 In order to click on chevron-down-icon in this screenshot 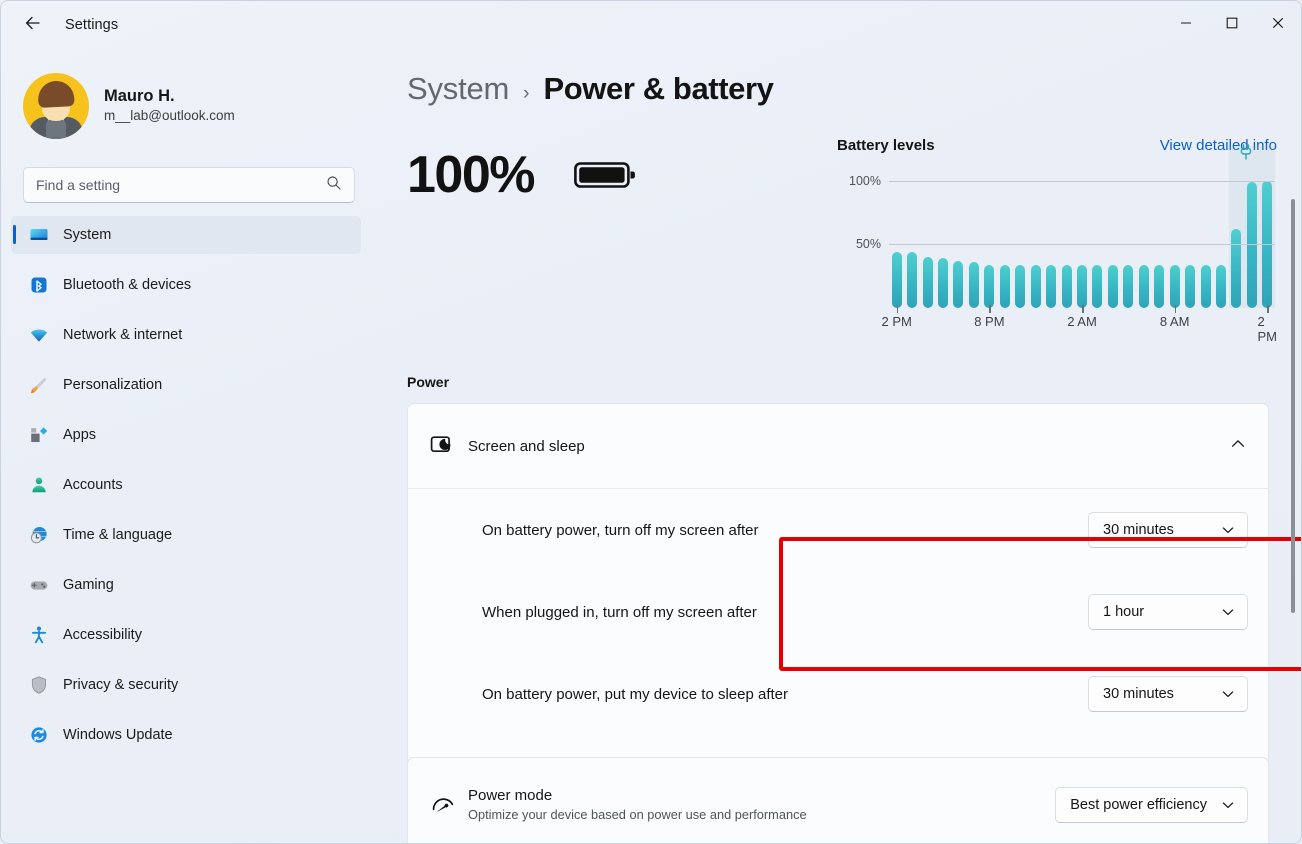, I will do `click(1221, 530)`.